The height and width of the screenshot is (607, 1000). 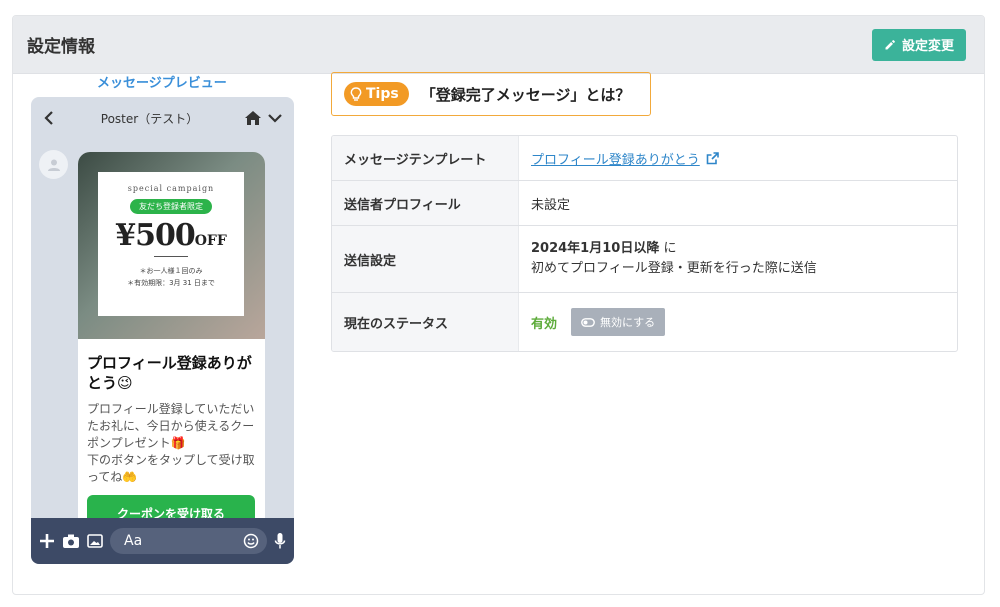 What do you see at coordinates (595, 248) in the screenshot?
I see `send-date: 2024年1月10日以降` at bounding box center [595, 248].